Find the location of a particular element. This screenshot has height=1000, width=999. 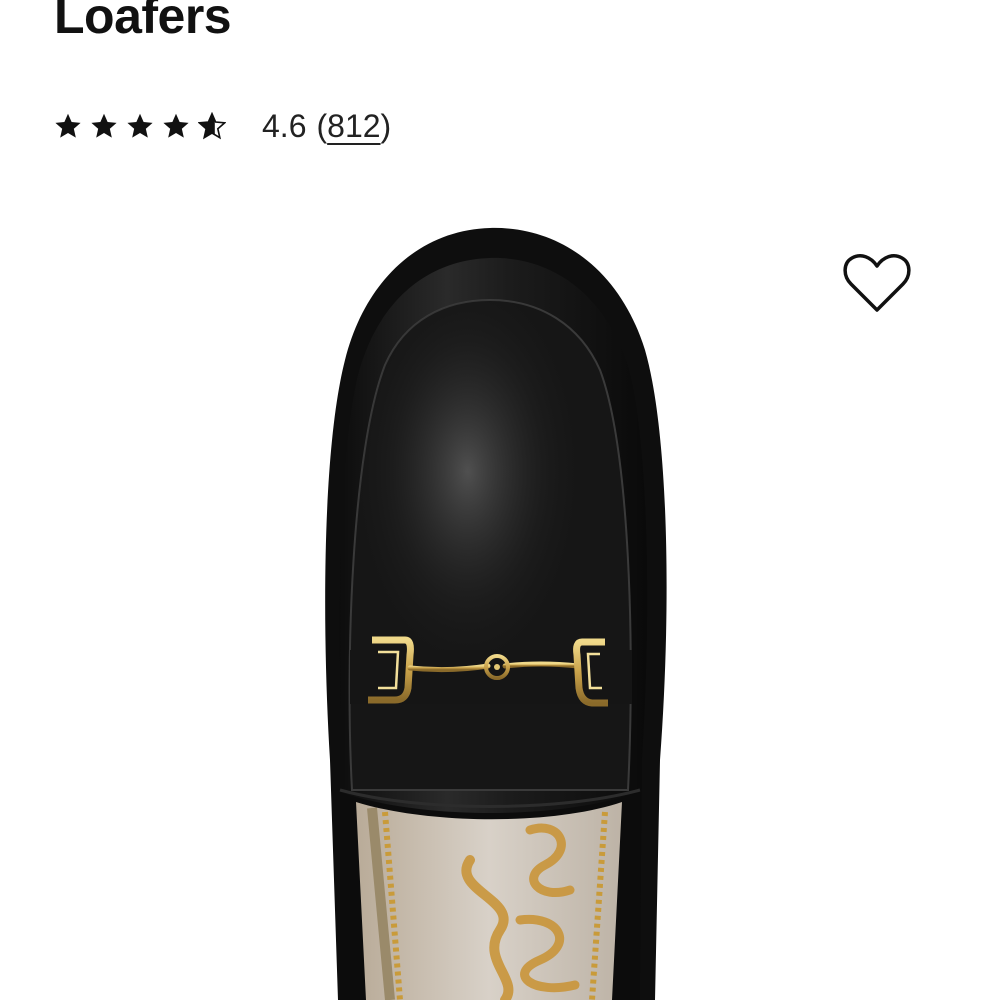

rating-summary: 4.6 (812) is located at coordinates (222, 126).